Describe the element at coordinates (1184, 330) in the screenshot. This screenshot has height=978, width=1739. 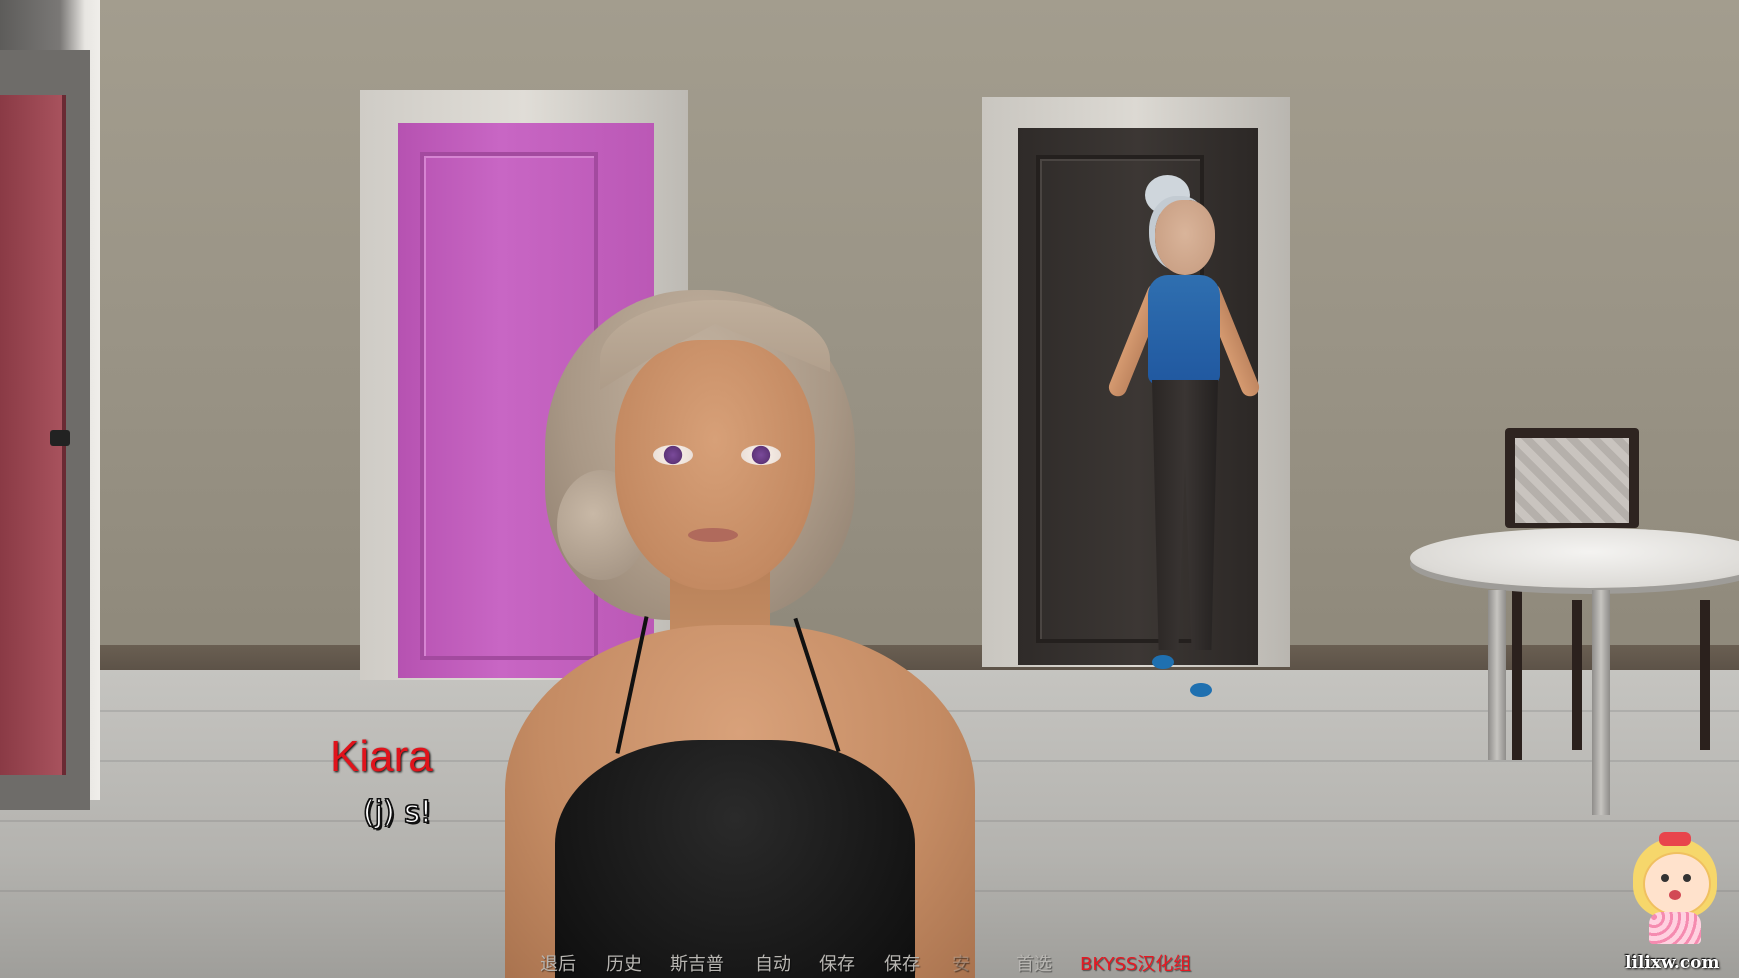
I see `blue-top` at that location.